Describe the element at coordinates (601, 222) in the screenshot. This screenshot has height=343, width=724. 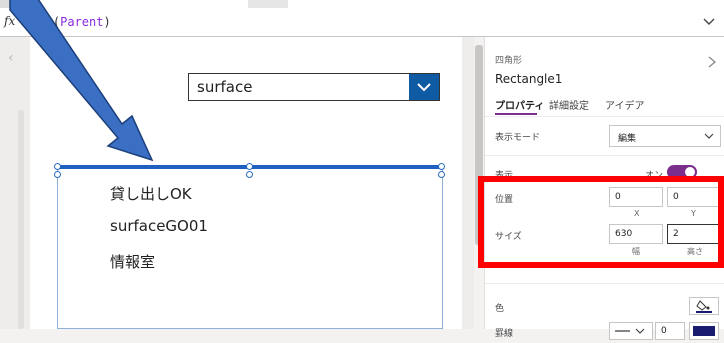
I see `highlight-box` at that location.